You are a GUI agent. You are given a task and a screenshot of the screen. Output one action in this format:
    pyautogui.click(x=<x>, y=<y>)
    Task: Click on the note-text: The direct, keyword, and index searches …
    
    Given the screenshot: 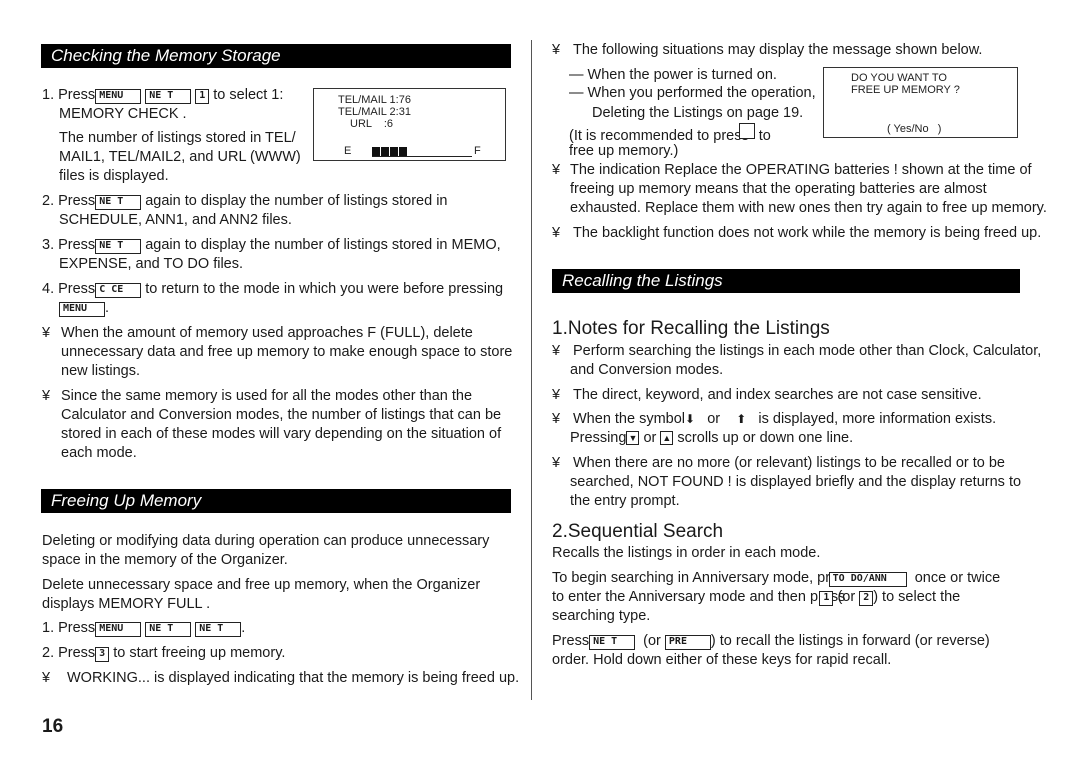 What is the action you would take?
    pyautogui.click(x=777, y=395)
    